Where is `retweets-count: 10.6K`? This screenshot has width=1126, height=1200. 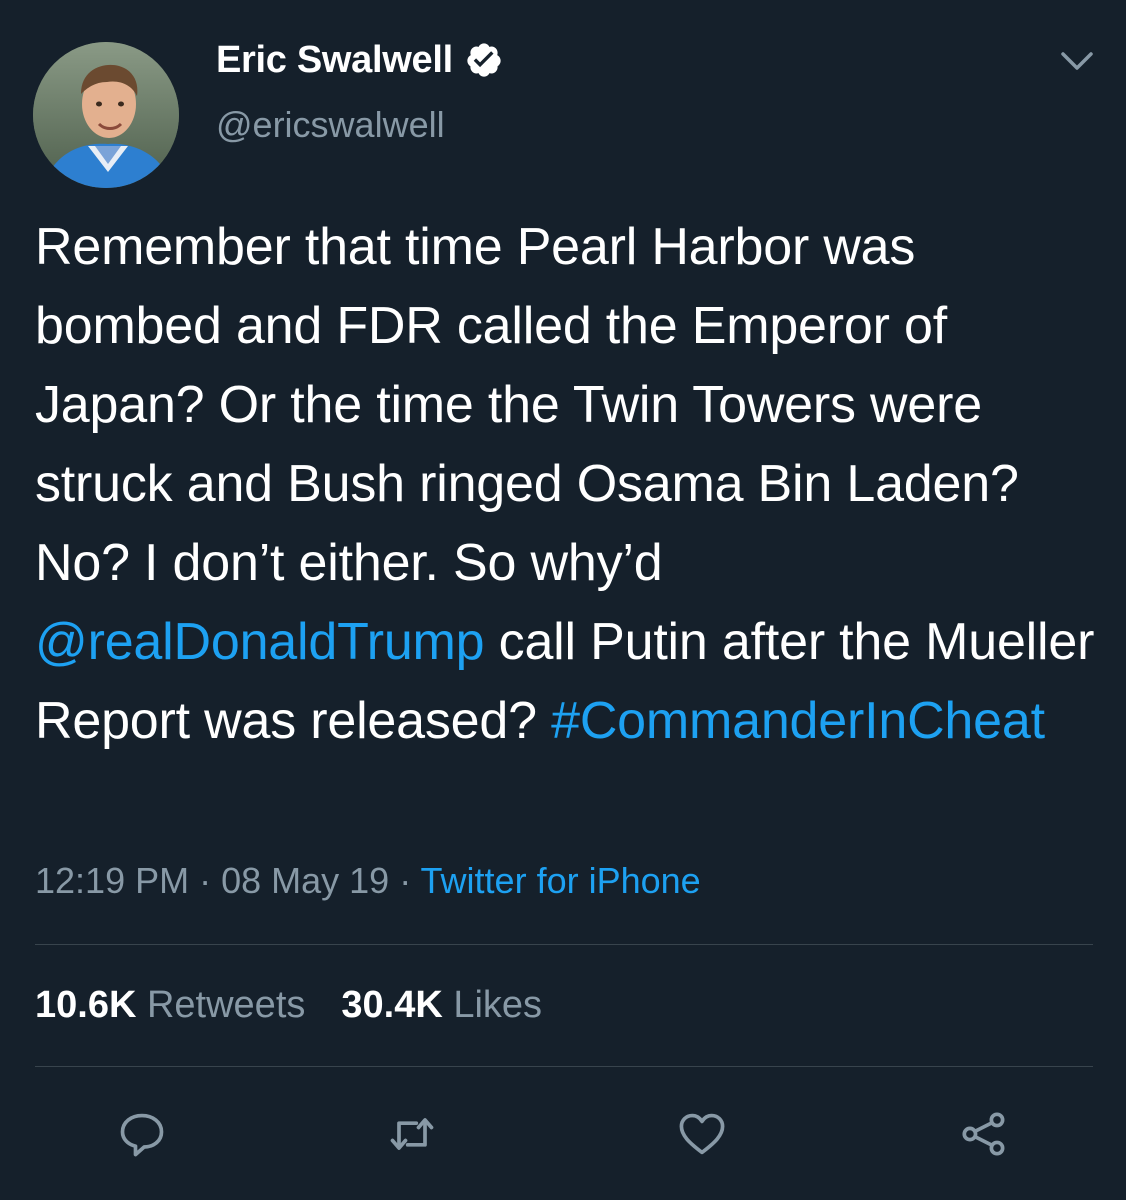 retweets-count: 10.6K is located at coordinates (86, 1005).